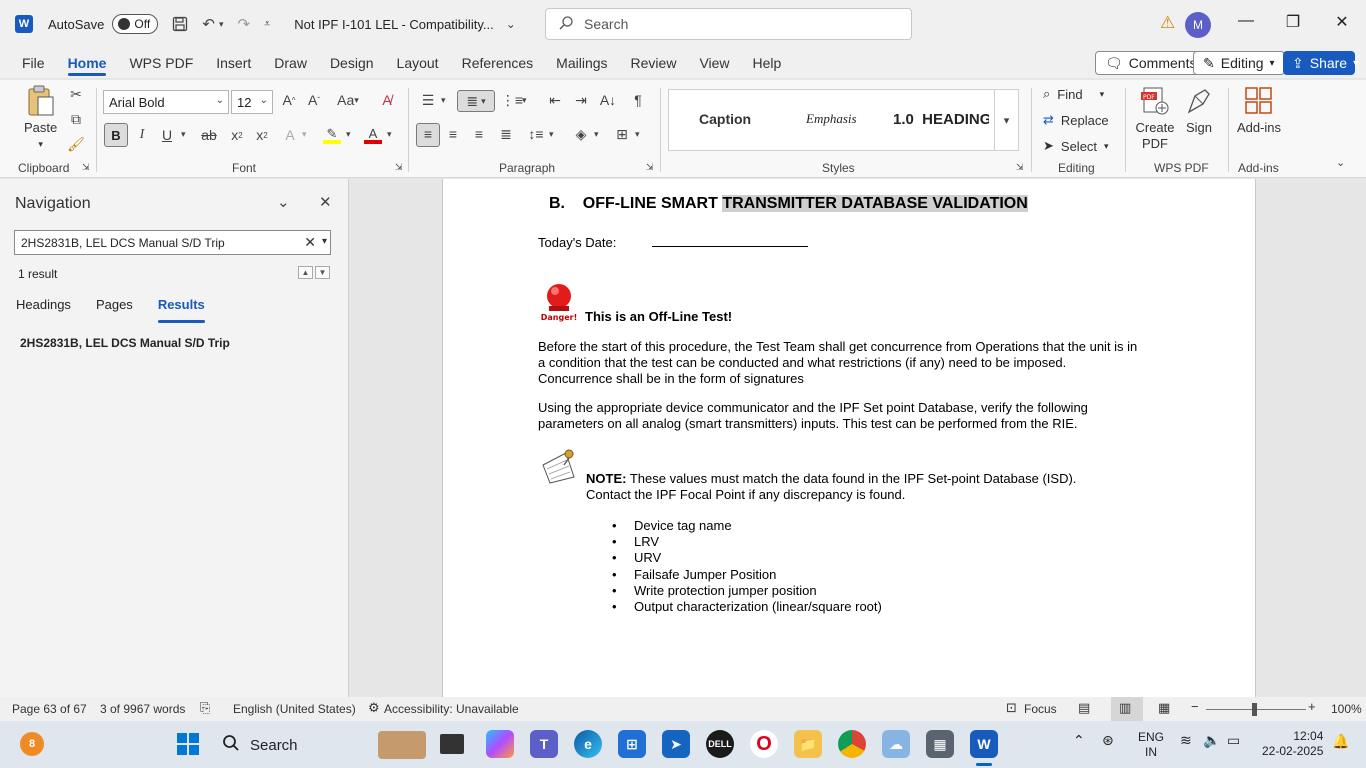 This screenshot has height=768, width=1366. I want to click on tab-review: Review, so click(654, 63).